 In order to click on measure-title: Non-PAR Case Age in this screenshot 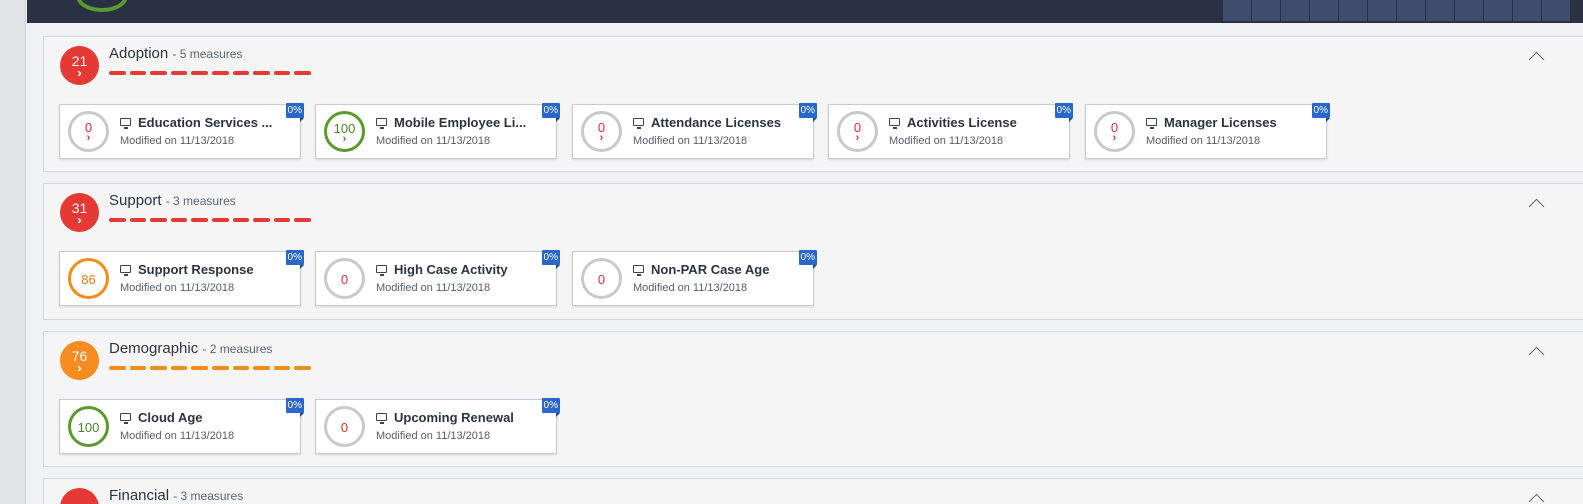, I will do `click(710, 269)`.